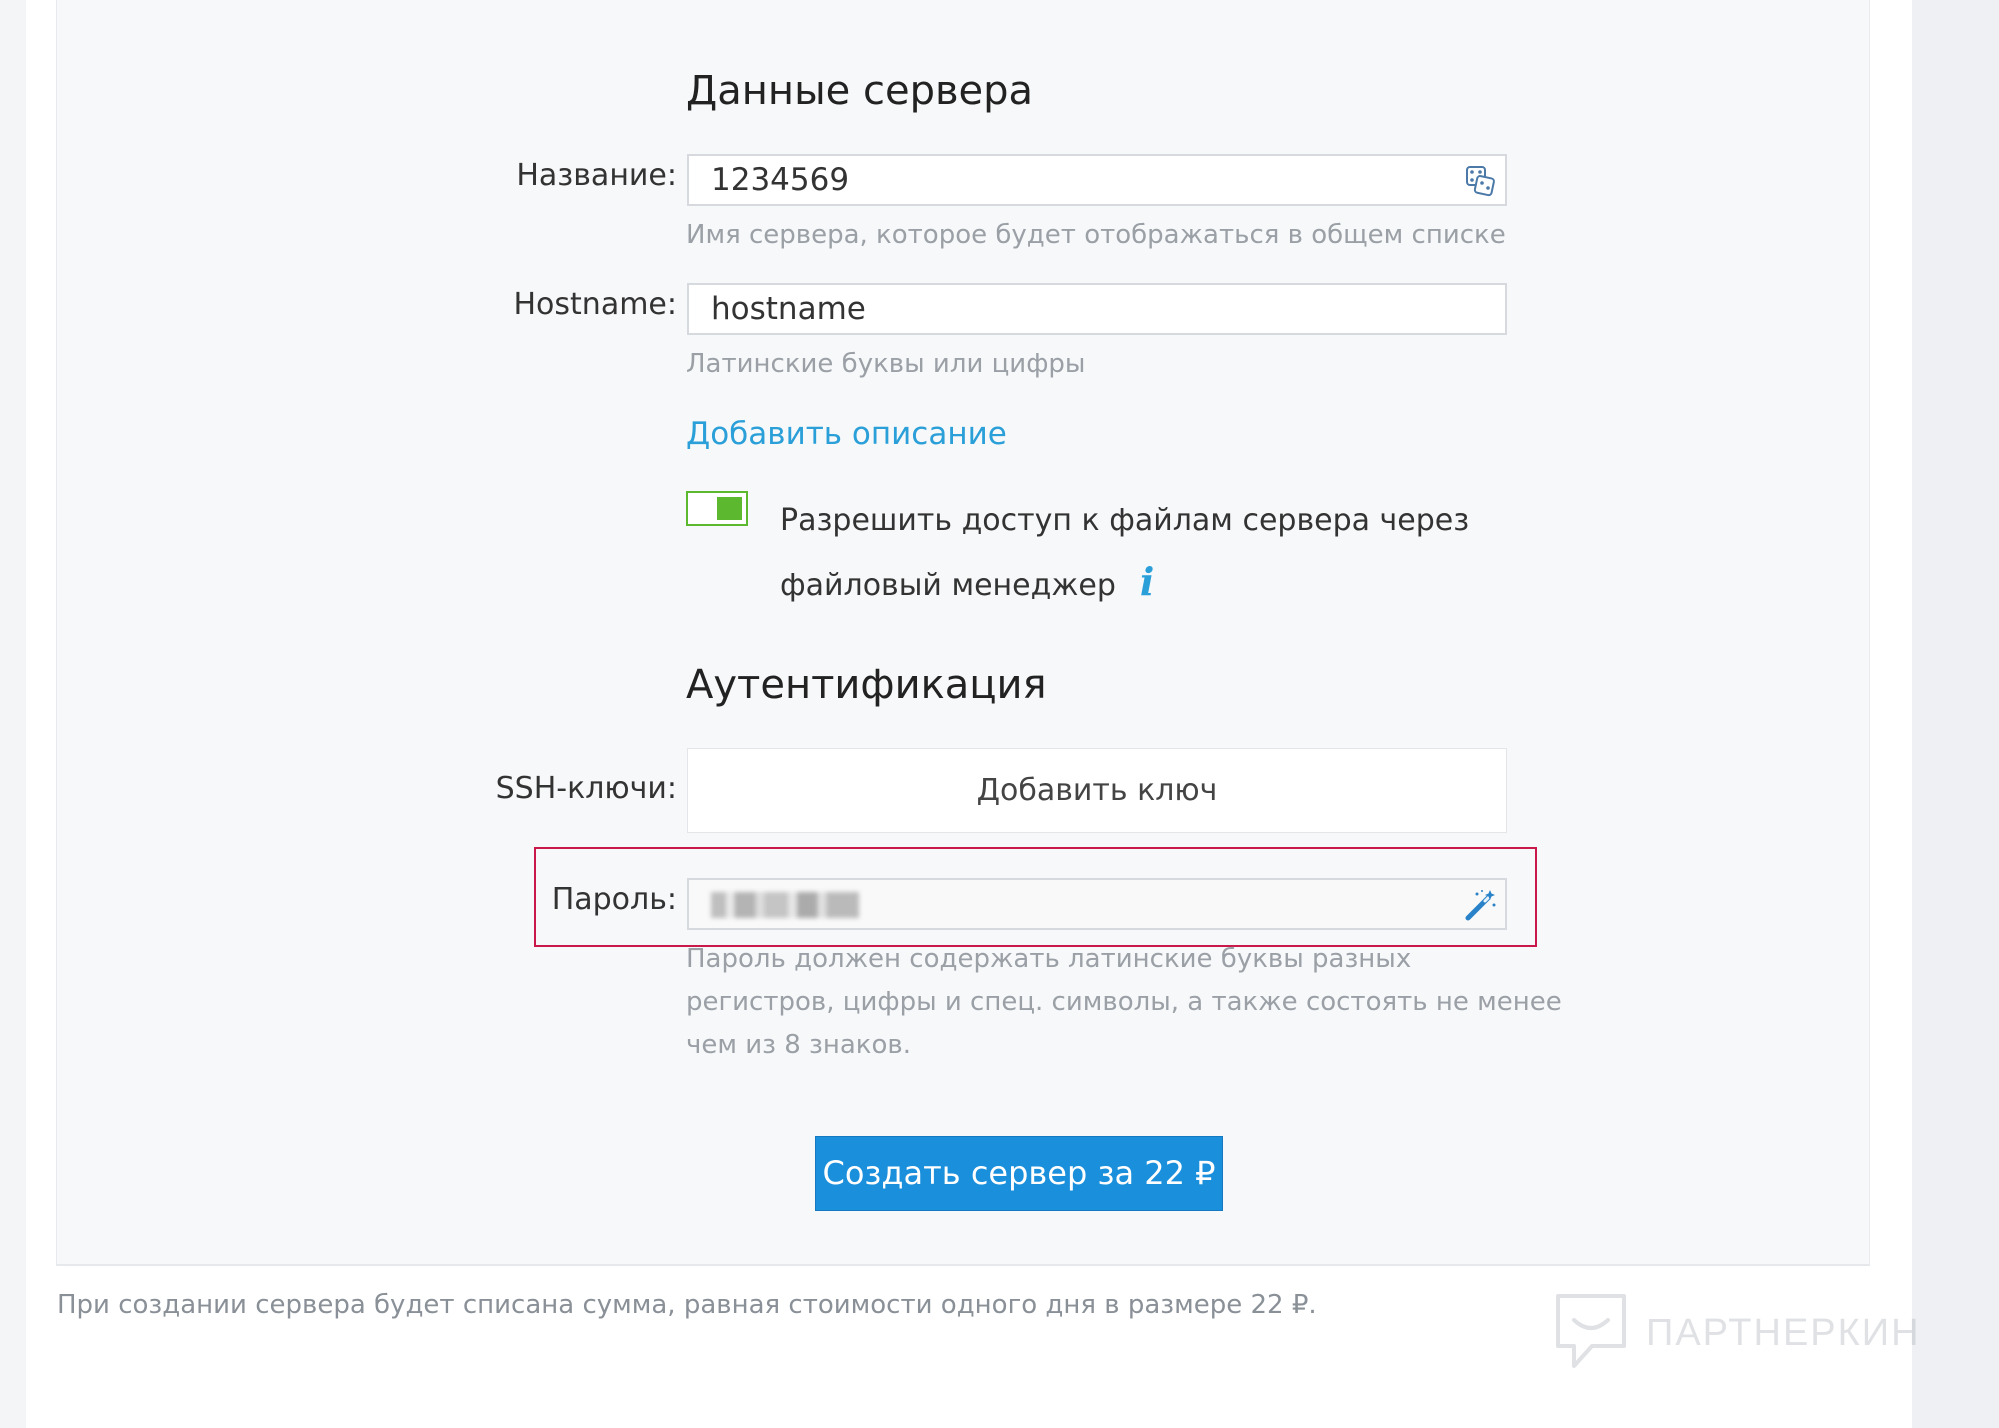 The height and width of the screenshot is (1428, 1999). What do you see at coordinates (1591, 1331) in the screenshot?
I see `chat-bubble-logo-icon` at bounding box center [1591, 1331].